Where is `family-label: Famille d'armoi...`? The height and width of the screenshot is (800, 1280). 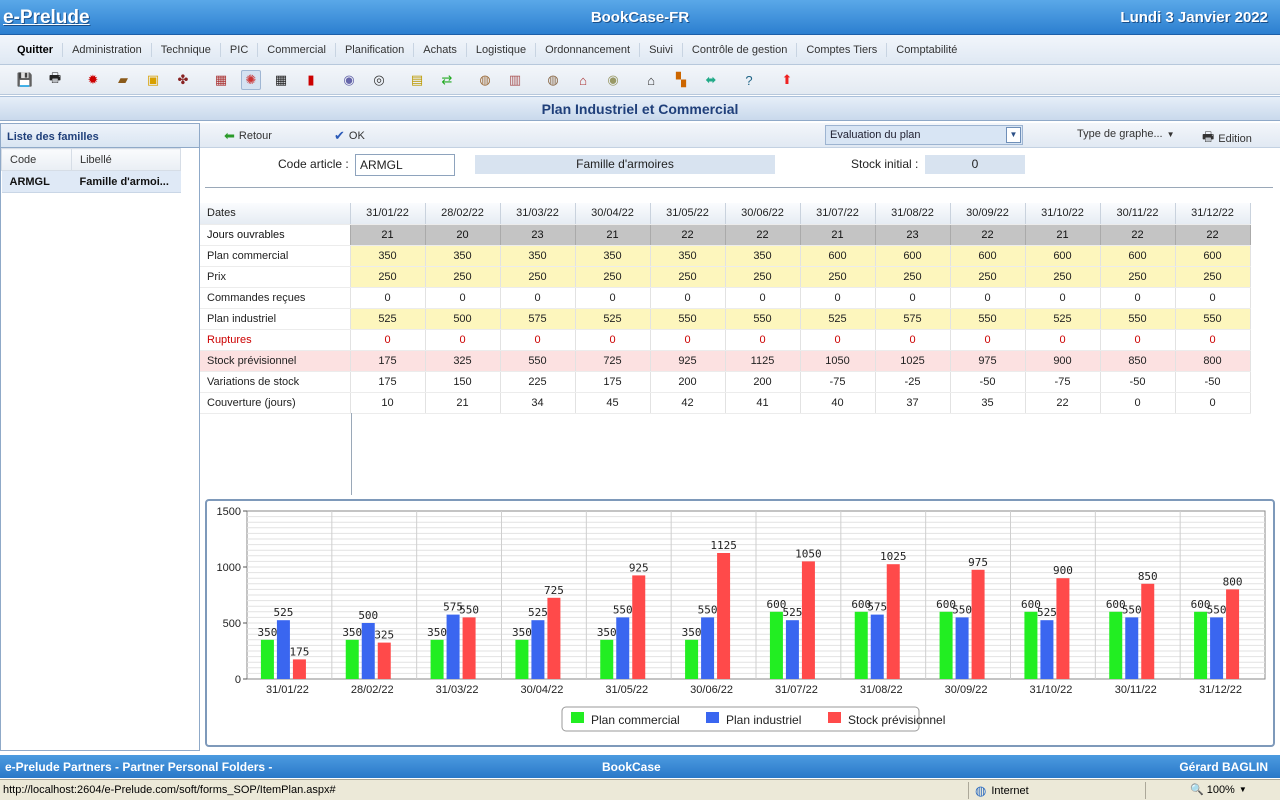 family-label: Famille d'armoi... is located at coordinates (126, 181).